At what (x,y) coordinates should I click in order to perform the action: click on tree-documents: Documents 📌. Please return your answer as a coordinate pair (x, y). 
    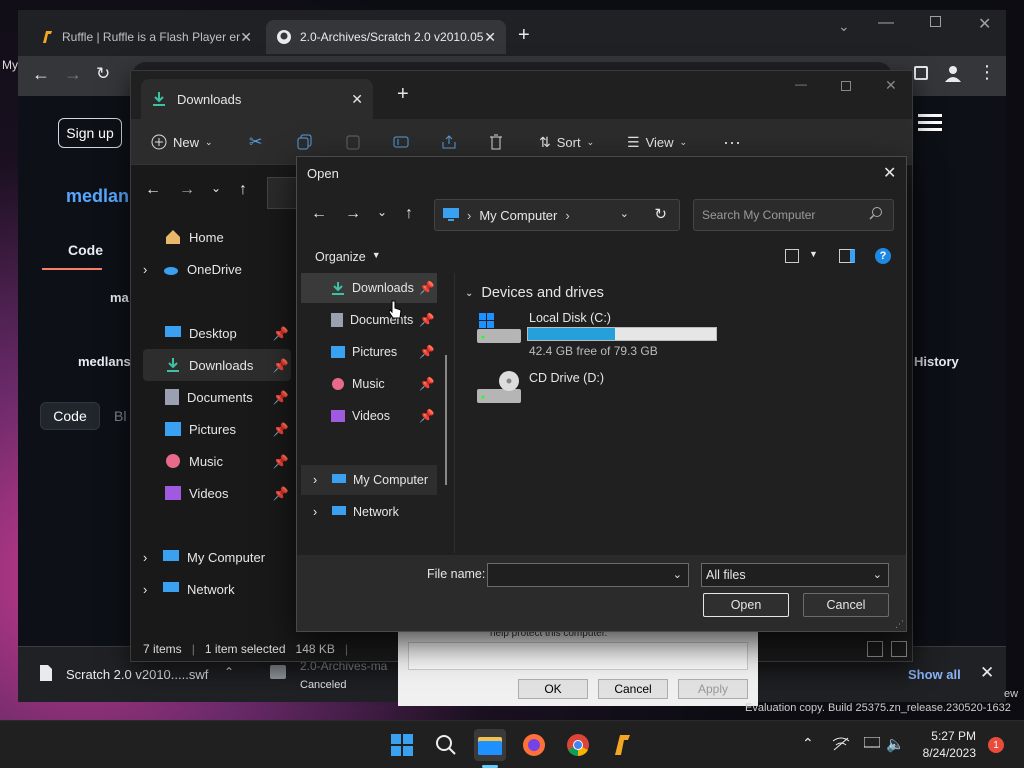
    Looking at the image, I should click on (369, 320).